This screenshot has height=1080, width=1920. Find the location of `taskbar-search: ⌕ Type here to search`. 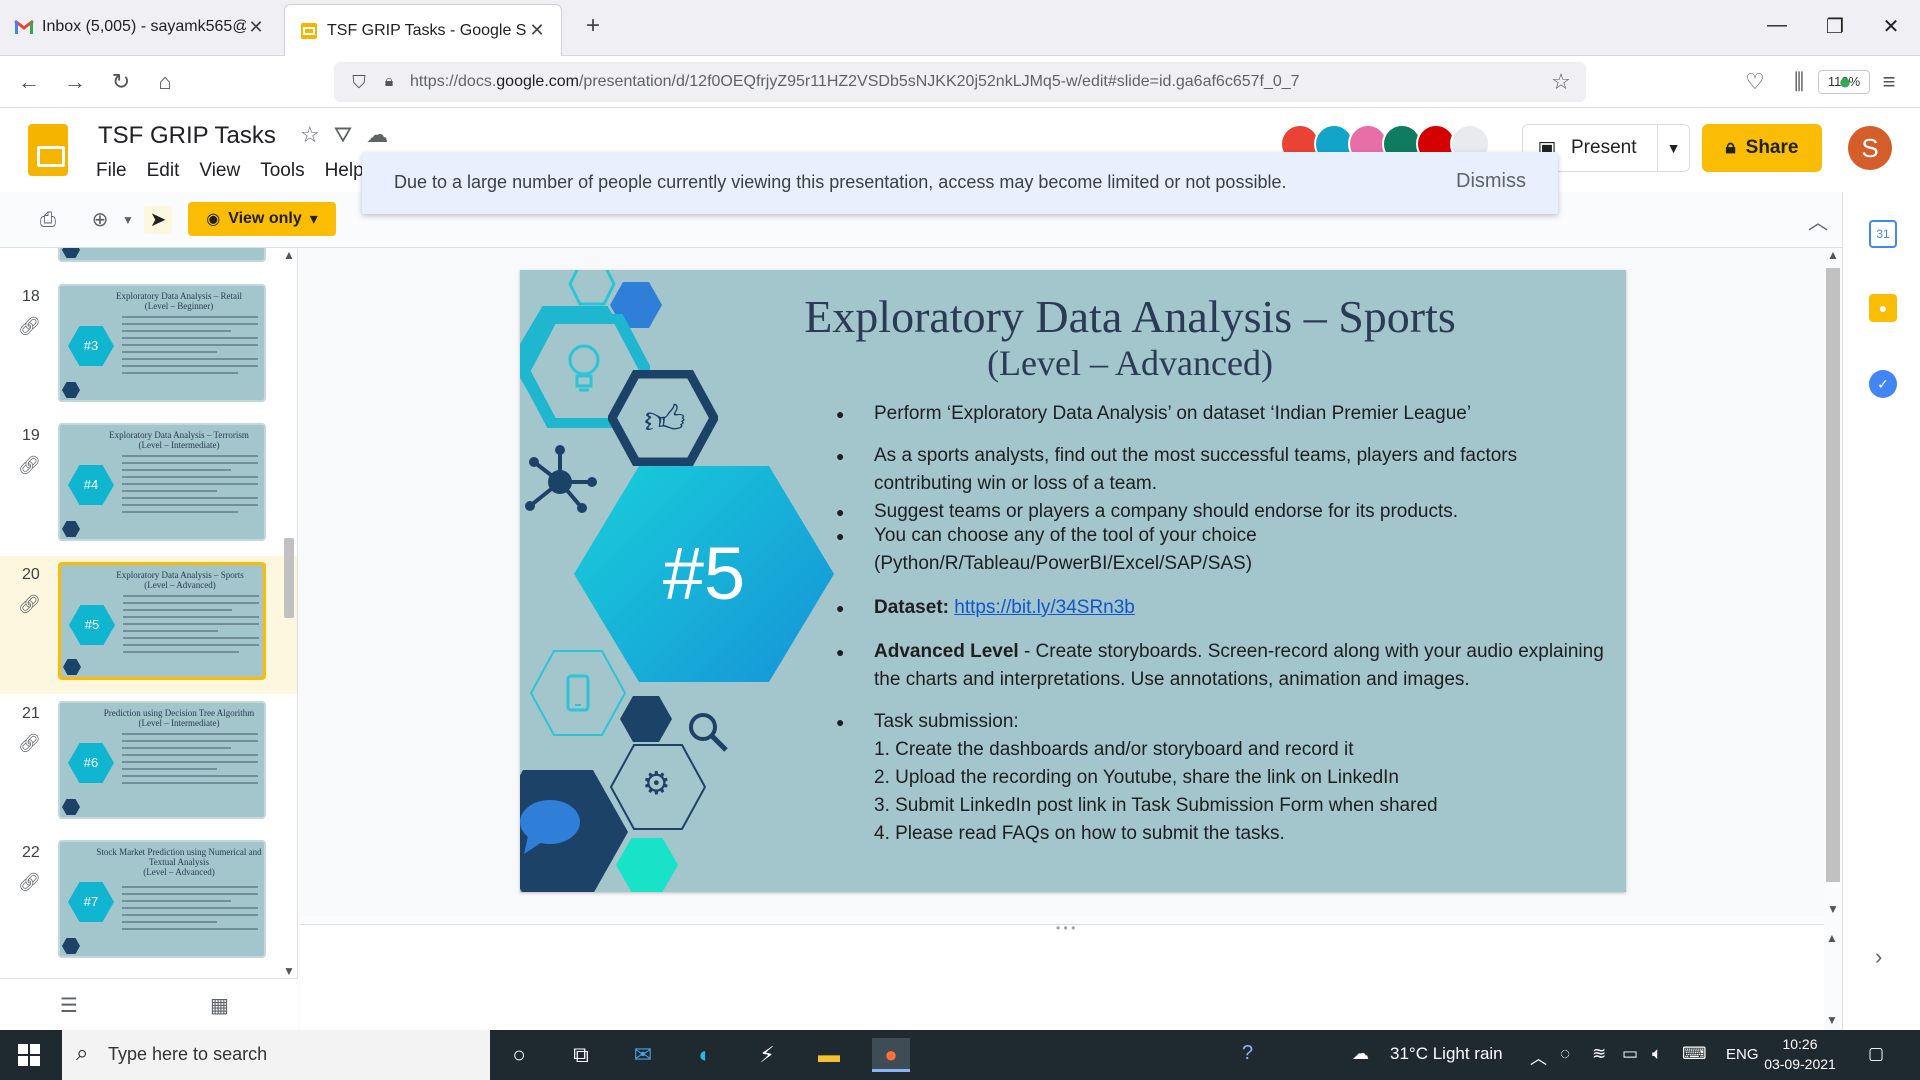

taskbar-search: ⌕ Type here to search is located at coordinates (276, 1055).